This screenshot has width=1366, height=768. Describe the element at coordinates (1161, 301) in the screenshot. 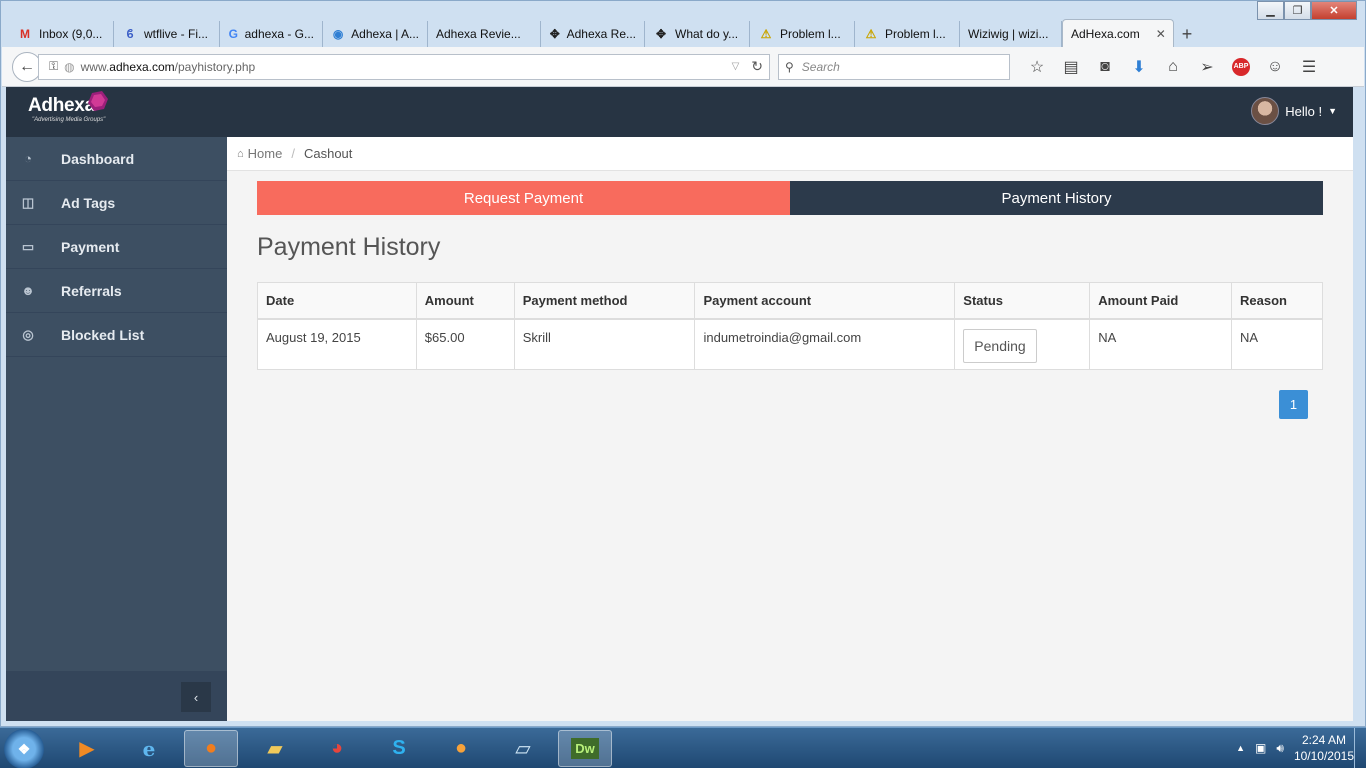

I see `column-header: Amount Paid` at that location.